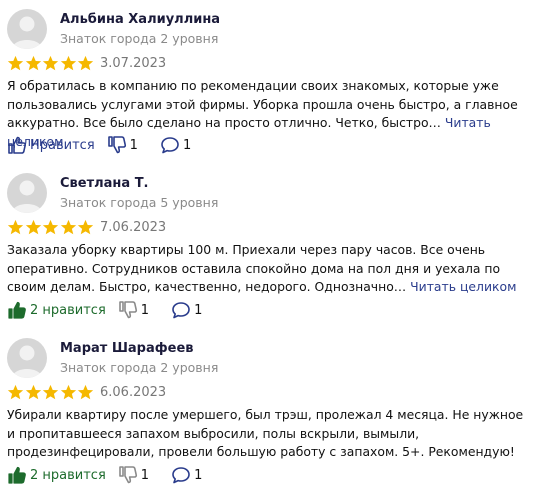 The width and height of the screenshot is (536, 492). Describe the element at coordinates (463, 286) in the screenshot. I see `read-more-link: Читать целиком` at that location.